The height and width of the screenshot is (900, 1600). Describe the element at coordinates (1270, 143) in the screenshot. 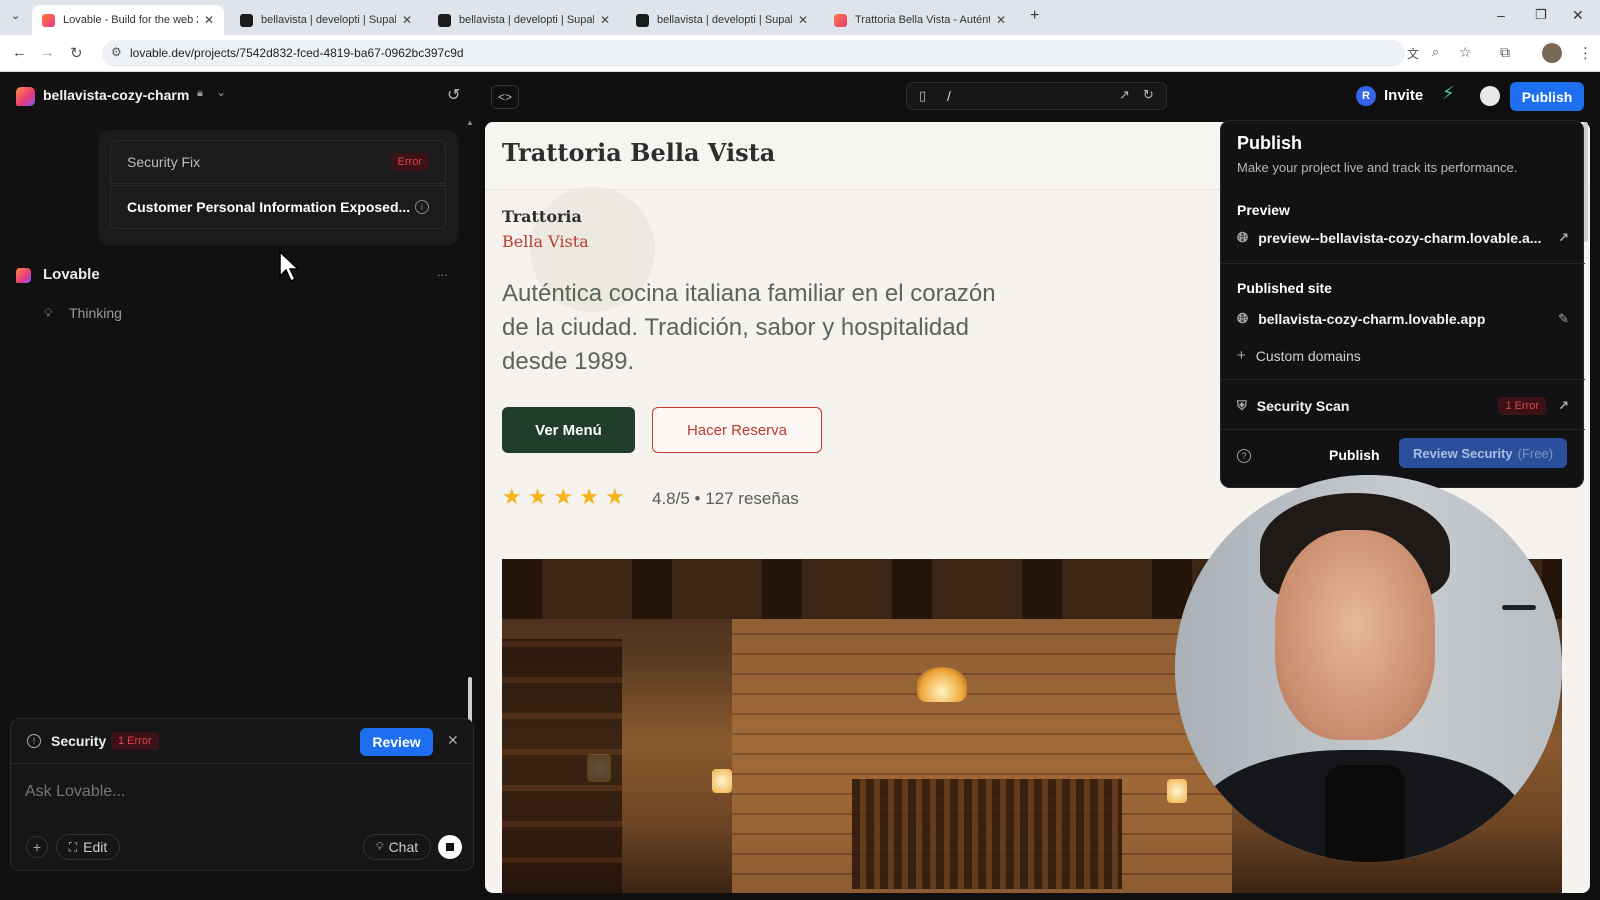

I see `publish-title: Publish` at that location.